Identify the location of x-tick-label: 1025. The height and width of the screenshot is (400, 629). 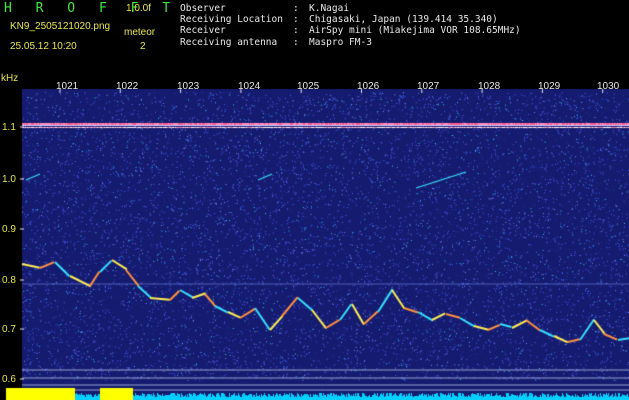
(308, 86).